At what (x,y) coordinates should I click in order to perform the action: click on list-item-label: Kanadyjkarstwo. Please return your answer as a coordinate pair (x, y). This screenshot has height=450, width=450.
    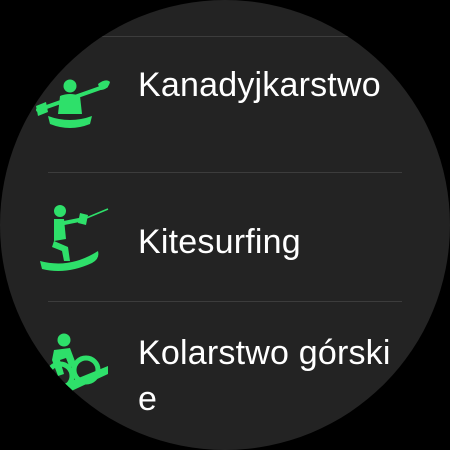
    Looking at the image, I should click on (259, 85).